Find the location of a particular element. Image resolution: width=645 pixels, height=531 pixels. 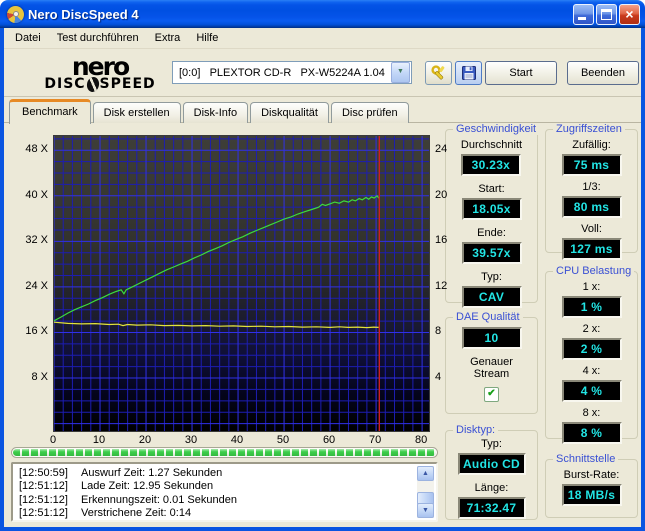

cpu-2x-label: 2 x: is located at coordinates (591, 329).